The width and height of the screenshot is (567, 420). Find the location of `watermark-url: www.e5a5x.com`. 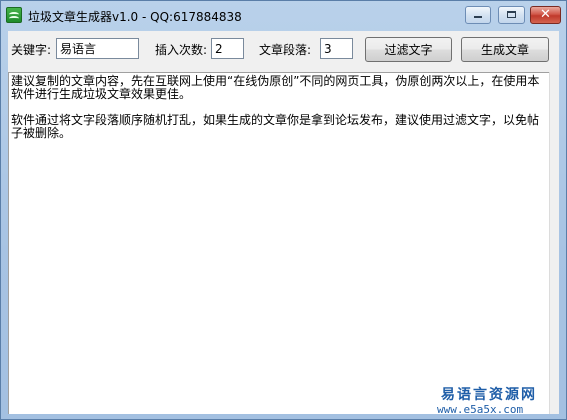

watermark-url: www.e5a5x.com is located at coordinates (480, 409).